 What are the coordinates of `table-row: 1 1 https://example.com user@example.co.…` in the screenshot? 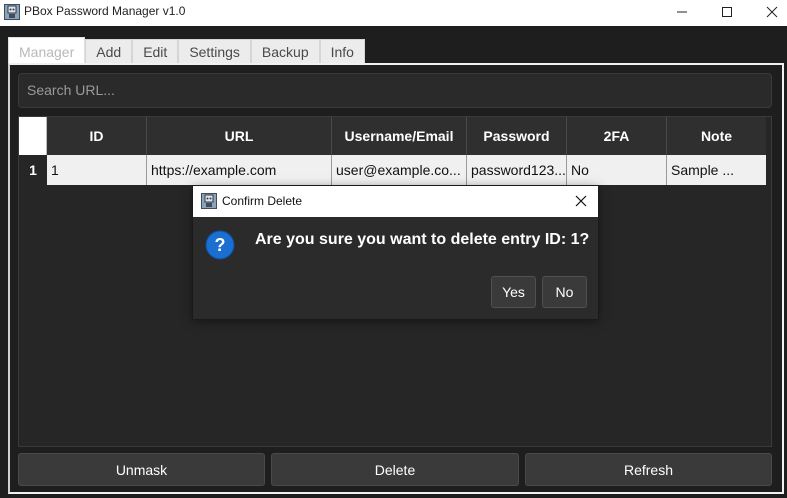 It's located at (395, 170).